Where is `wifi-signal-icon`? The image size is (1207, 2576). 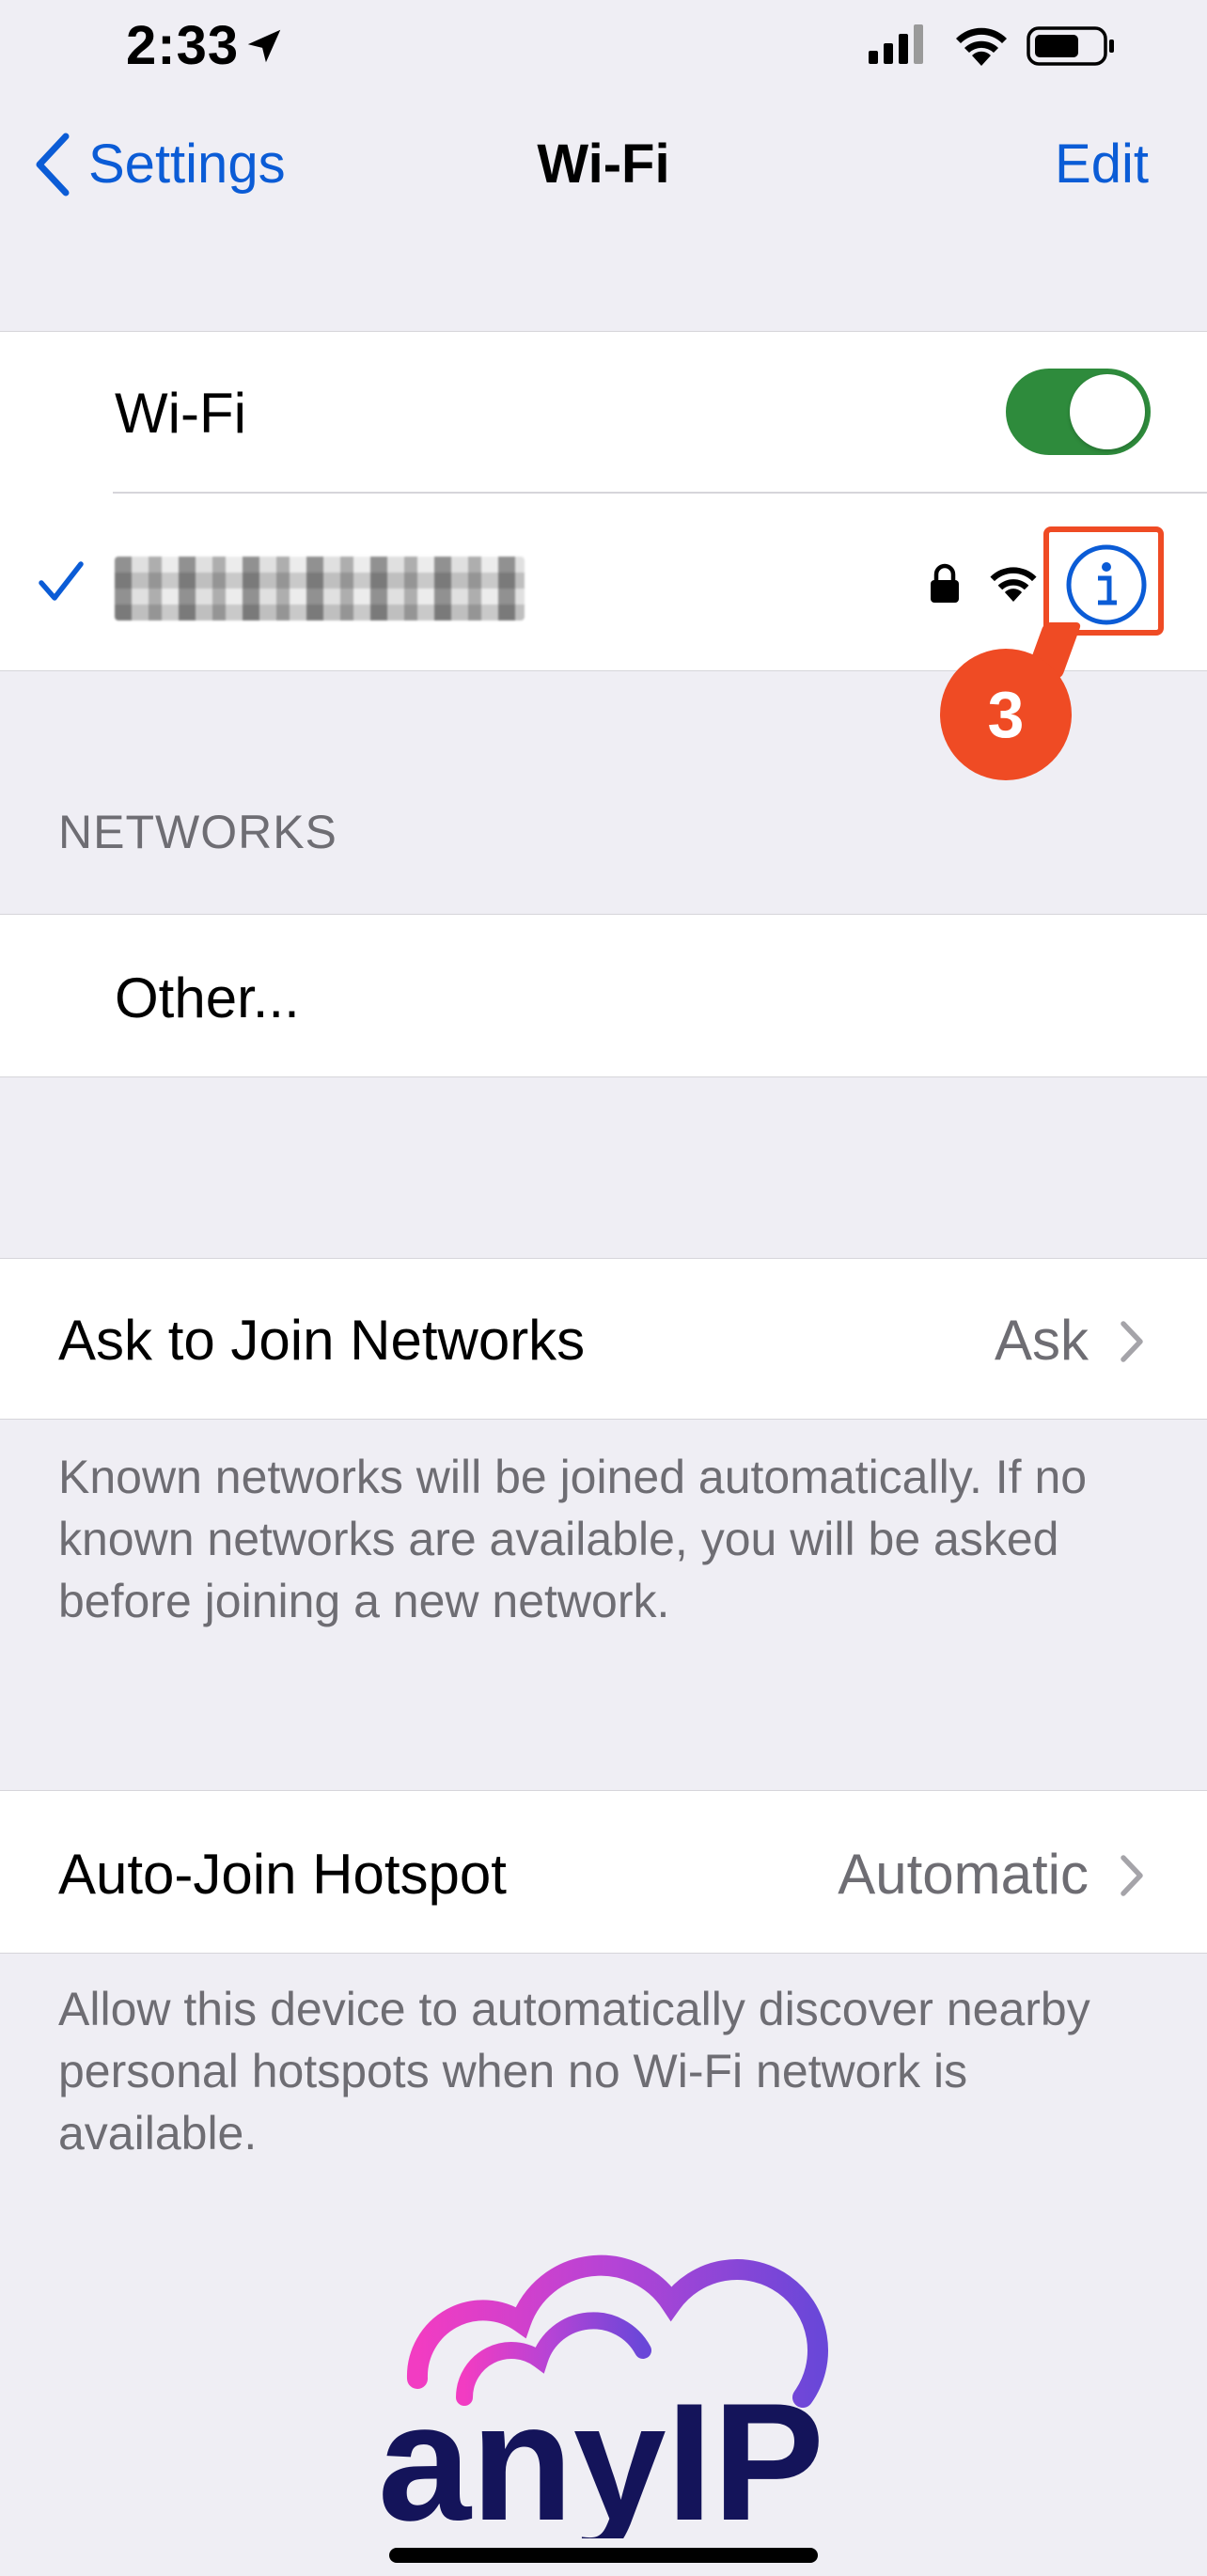 wifi-signal-icon is located at coordinates (1013, 585).